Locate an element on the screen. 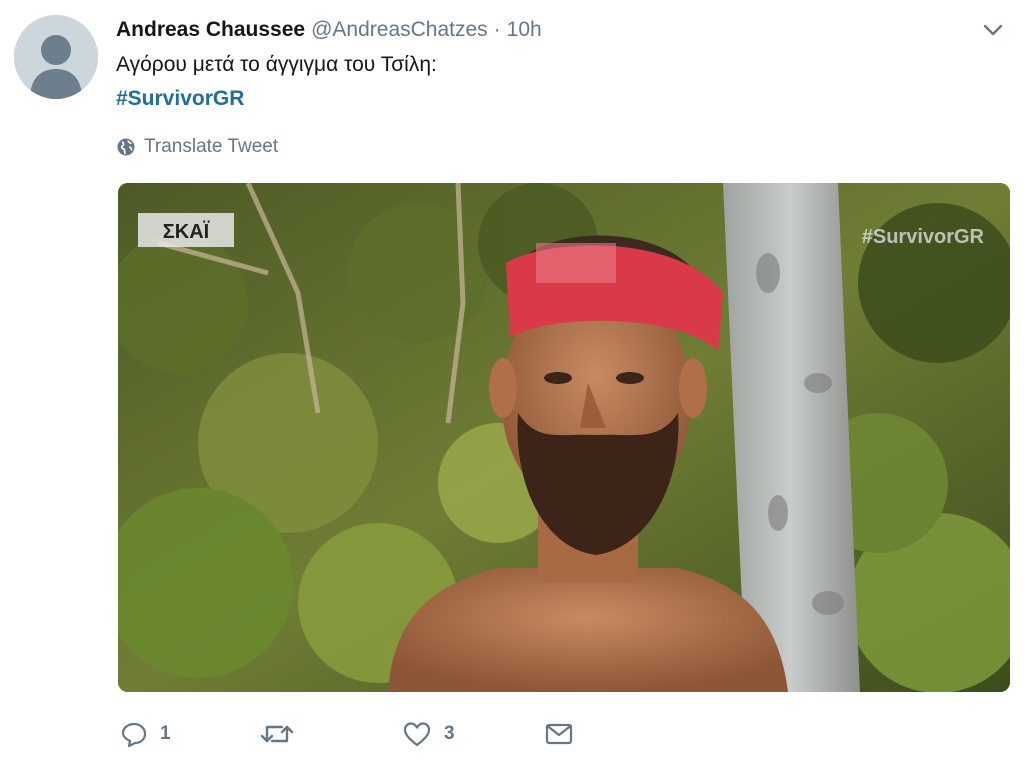 The width and height of the screenshot is (1024, 763). retweet-button is located at coordinates (283, 734).